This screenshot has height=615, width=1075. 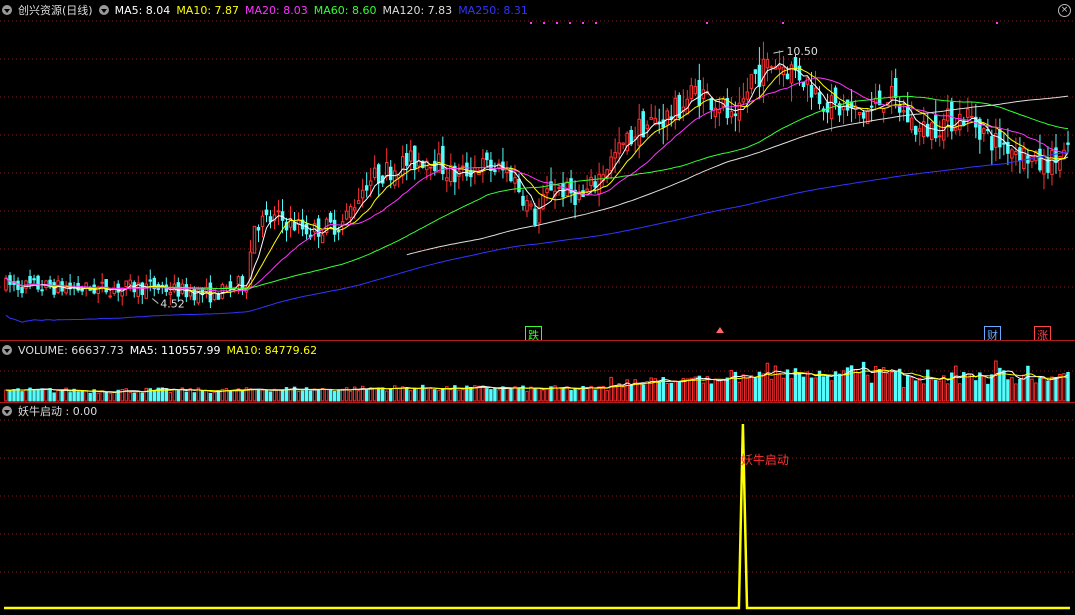 What do you see at coordinates (802, 51) in the screenshot?
I see `high-price-label: 10.50` at bounding box center [802, 51].